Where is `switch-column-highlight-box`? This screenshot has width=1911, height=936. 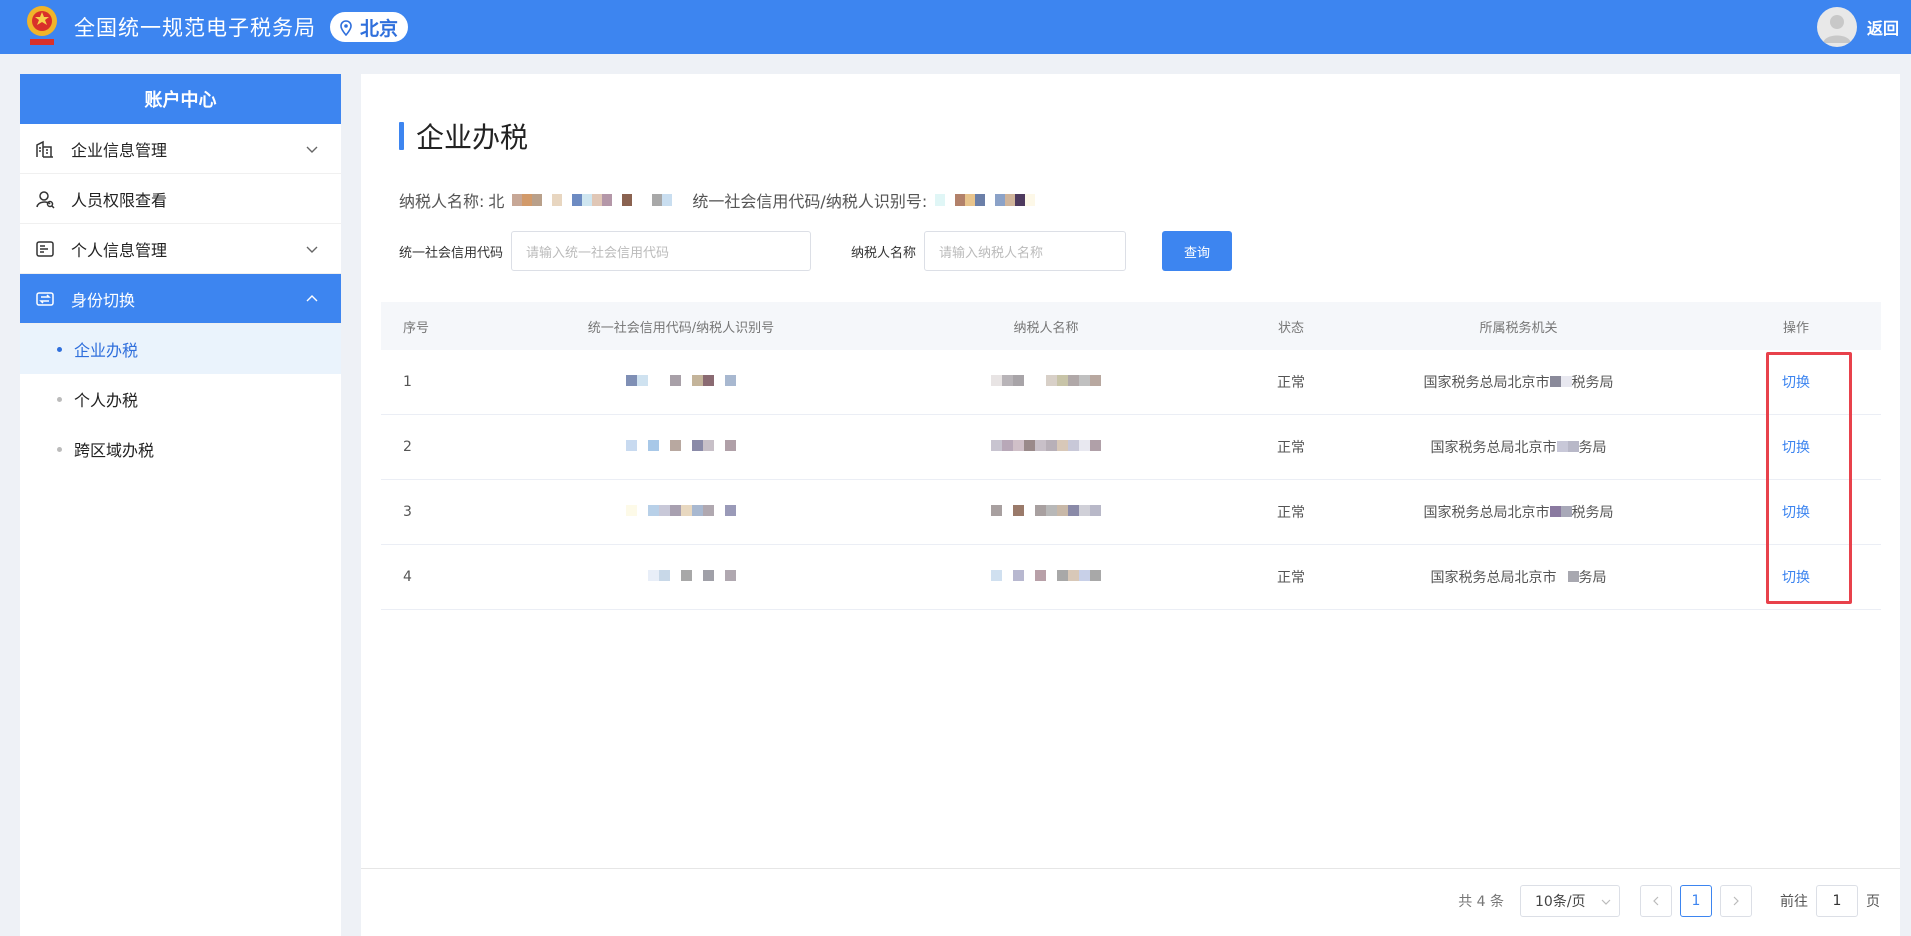 switch-column-highlight-box is located at coordinates (1809, 478).